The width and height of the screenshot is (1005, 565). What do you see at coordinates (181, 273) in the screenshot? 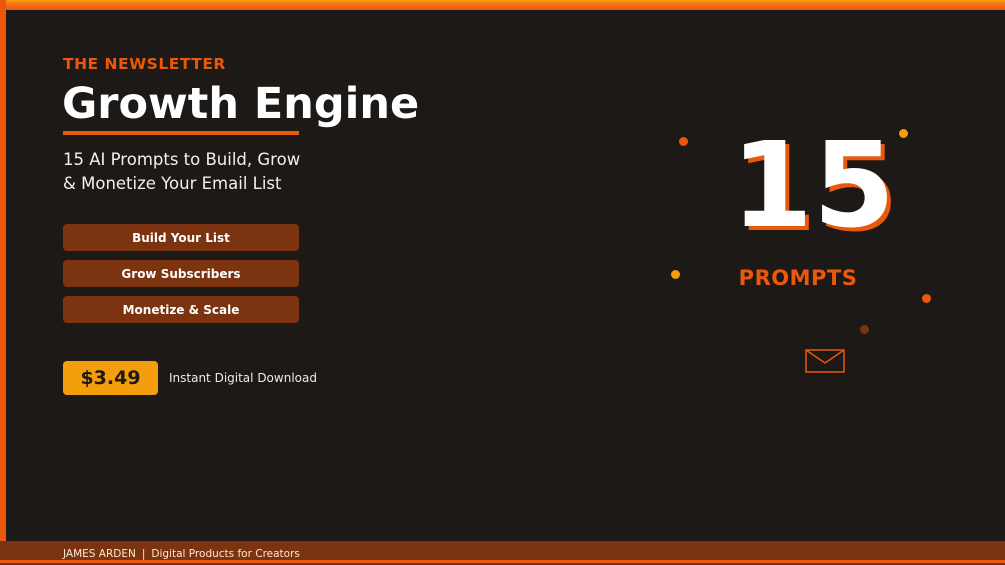
I see `feature-pill-grow-subscribers: Grow Subscribers` at bounding box center [181, 273].